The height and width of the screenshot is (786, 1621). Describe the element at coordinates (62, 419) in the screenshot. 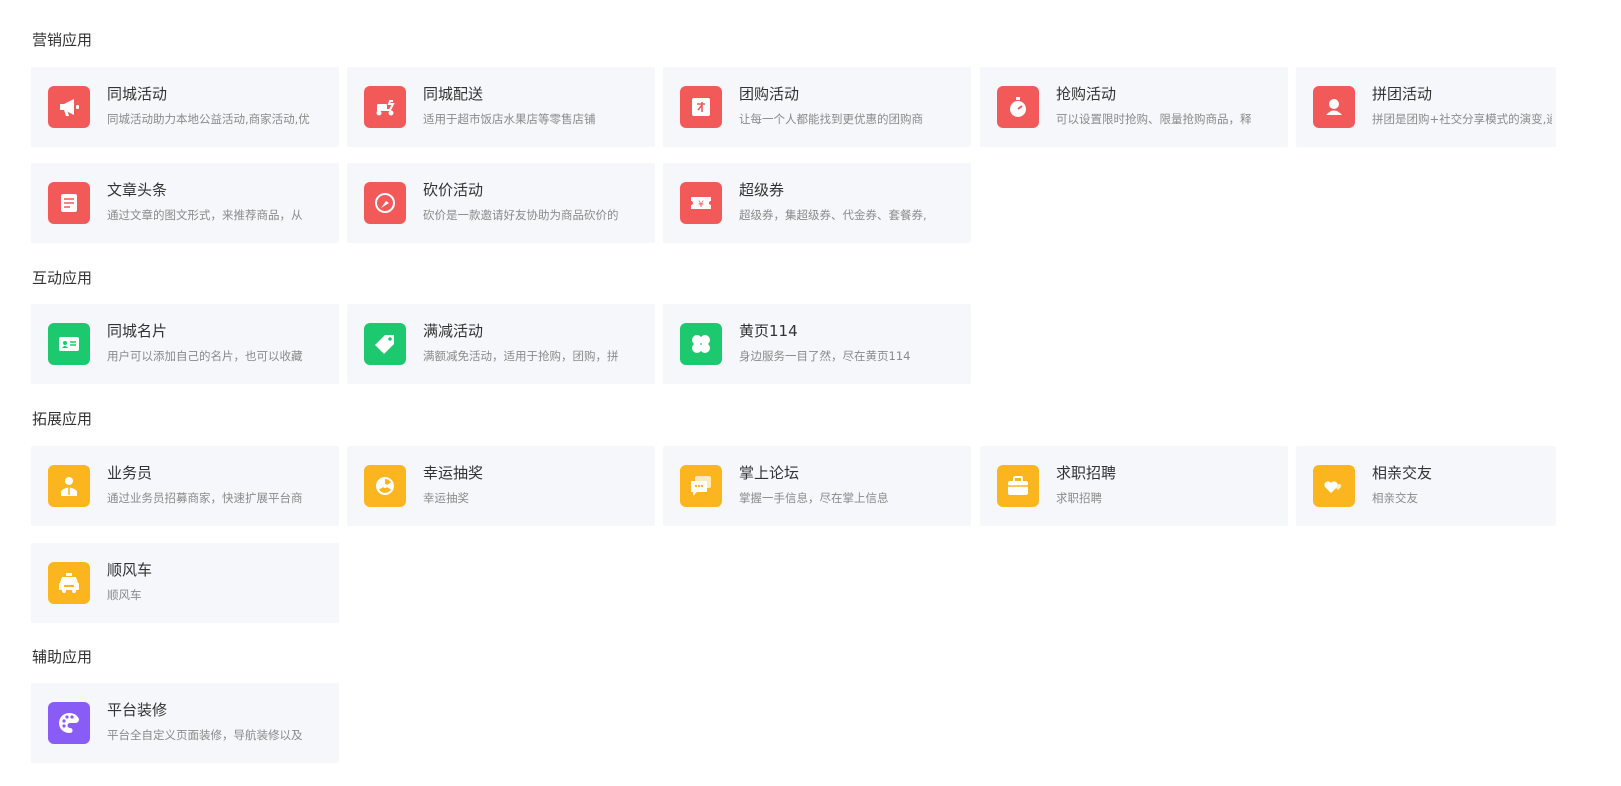

I see `section-title-extension: 拓展应用` at that location.